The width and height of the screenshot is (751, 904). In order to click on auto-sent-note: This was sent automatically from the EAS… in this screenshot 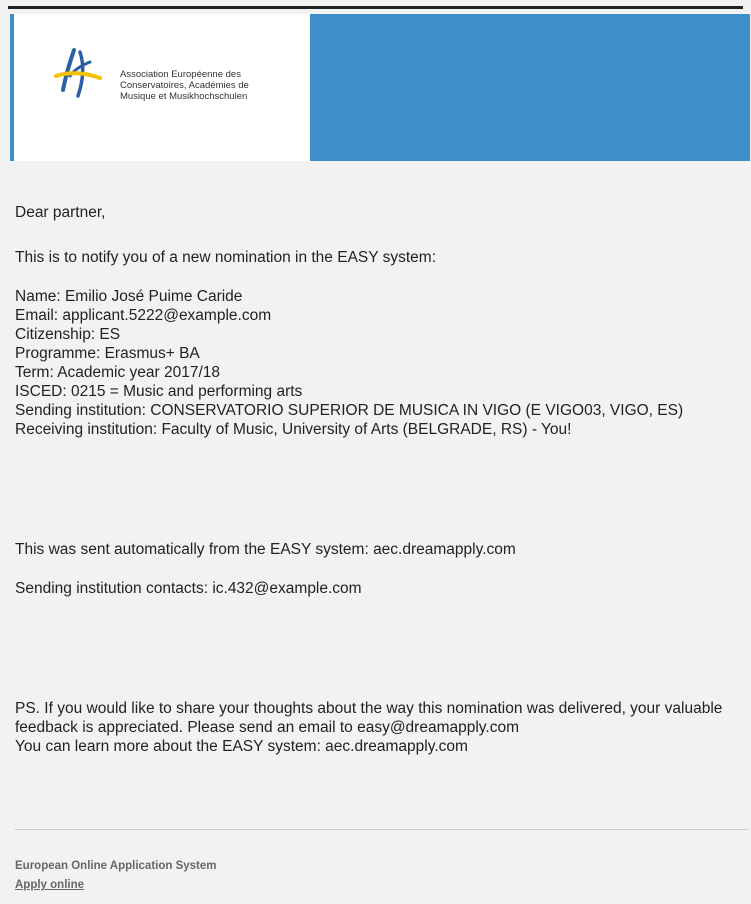, I will do `click(265, 549)`.